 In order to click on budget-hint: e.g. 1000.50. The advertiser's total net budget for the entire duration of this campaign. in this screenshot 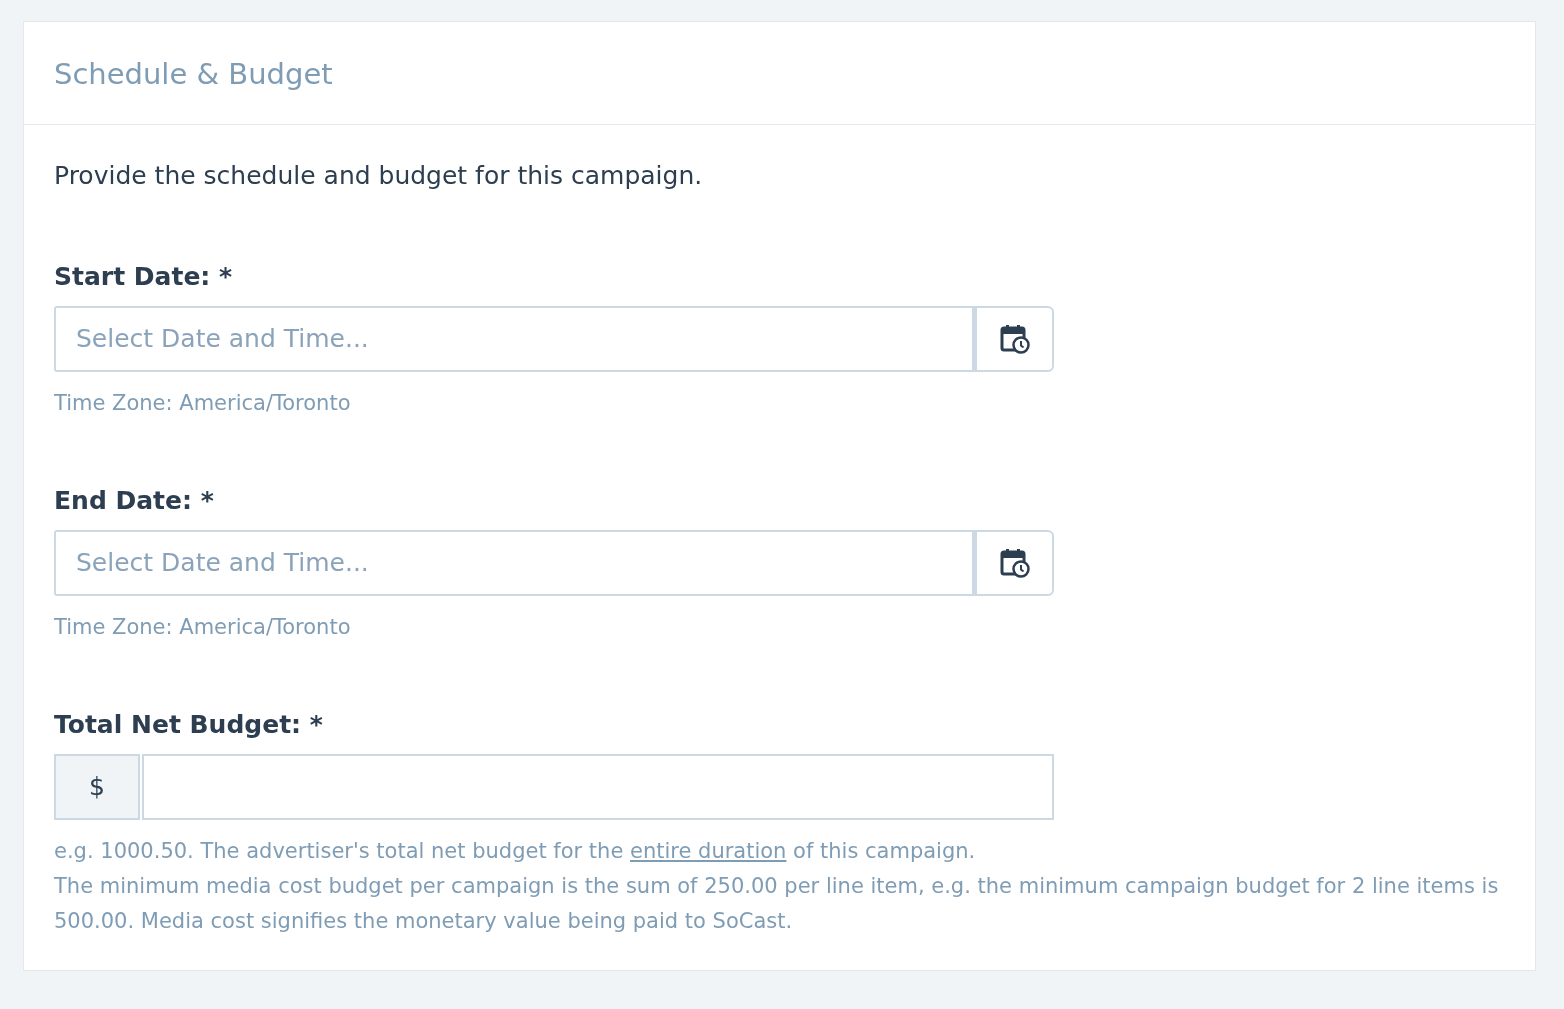, I will do `click(515, 851)`.